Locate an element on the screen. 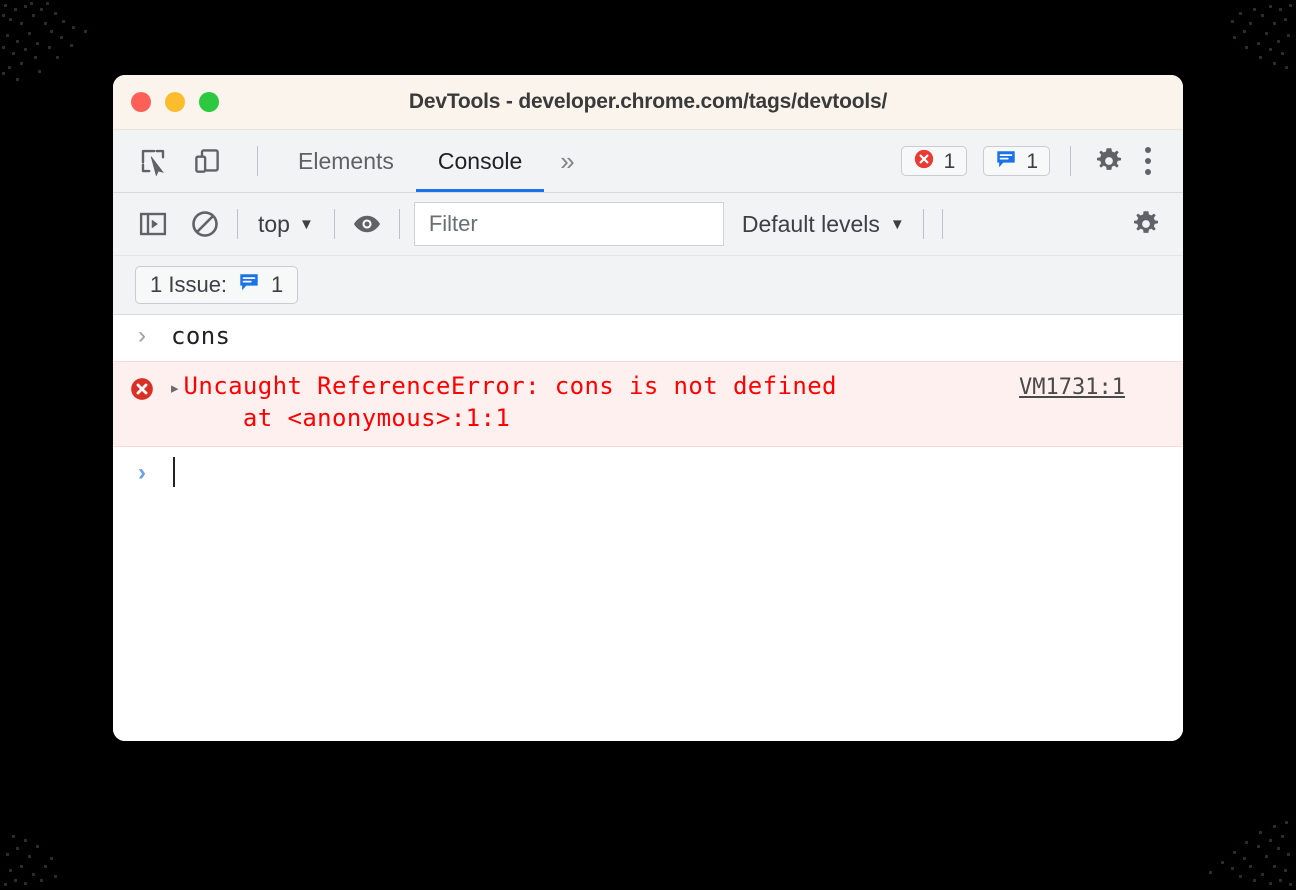  device-toolbar-icon is located at coordinates (207, 161).